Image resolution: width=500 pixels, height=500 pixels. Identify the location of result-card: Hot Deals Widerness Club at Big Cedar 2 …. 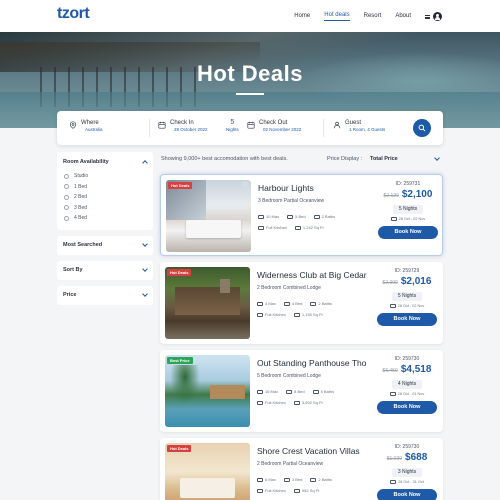
(301, 303).